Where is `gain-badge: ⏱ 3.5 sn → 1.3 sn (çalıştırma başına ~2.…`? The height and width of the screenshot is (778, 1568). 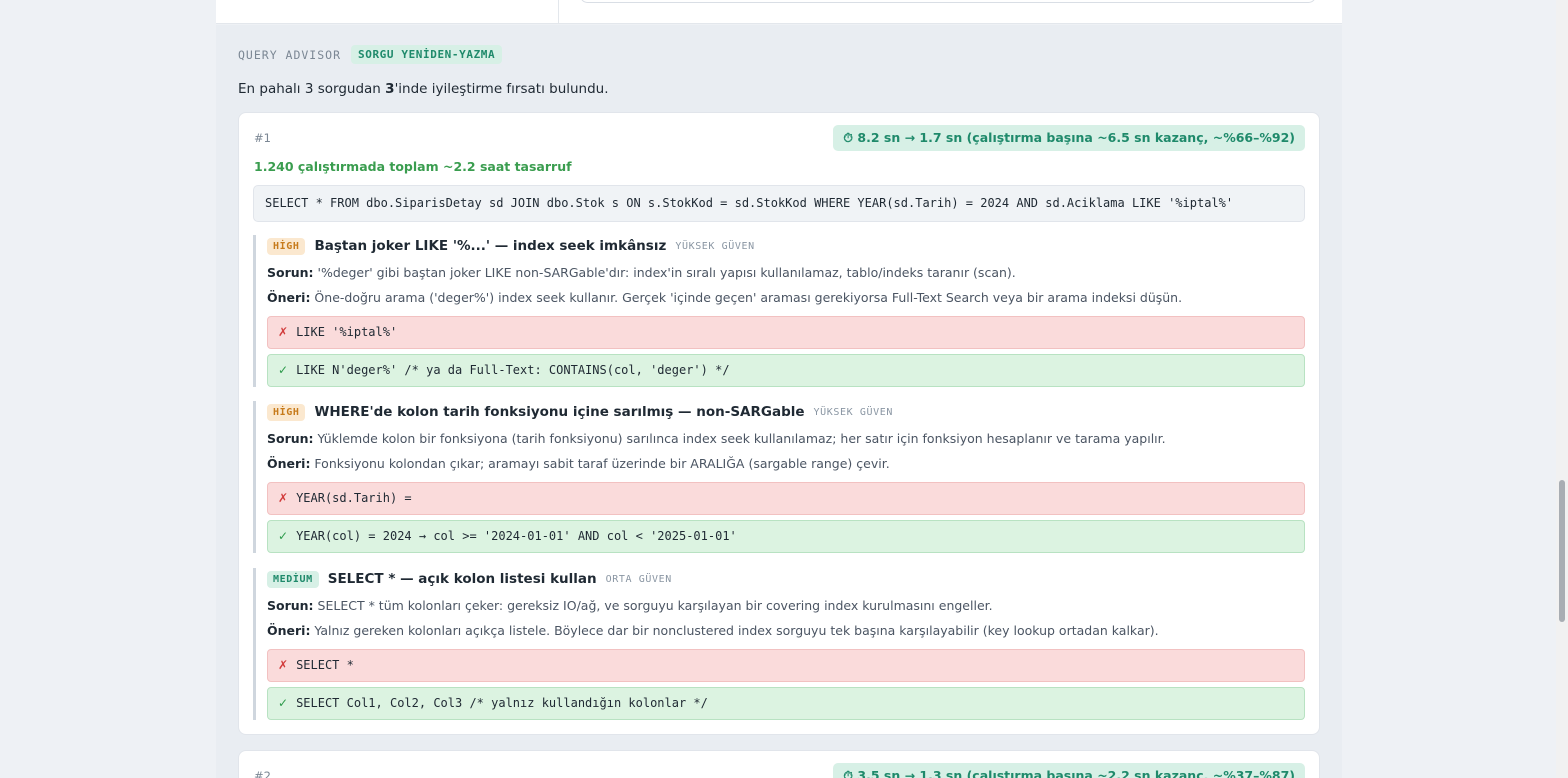
gain-badge: ⏱ 3.5 sn → 1.3 sn (çalıştırma başına ~2.… is located at coordinates (1069, 770).